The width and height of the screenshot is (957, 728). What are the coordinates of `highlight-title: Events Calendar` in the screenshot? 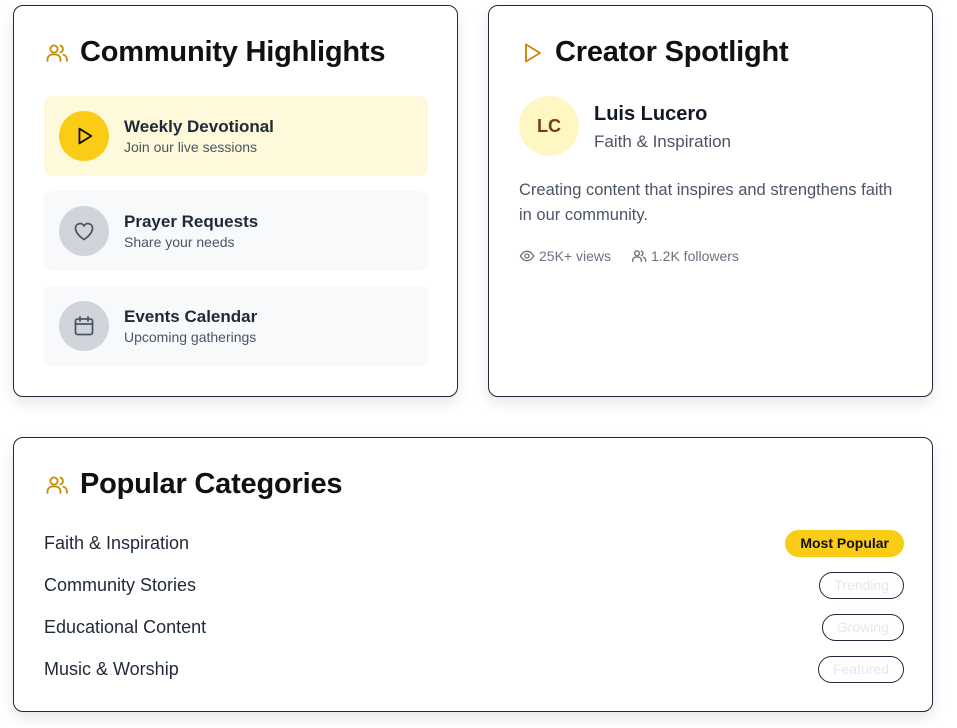 It's located at (191, 316).